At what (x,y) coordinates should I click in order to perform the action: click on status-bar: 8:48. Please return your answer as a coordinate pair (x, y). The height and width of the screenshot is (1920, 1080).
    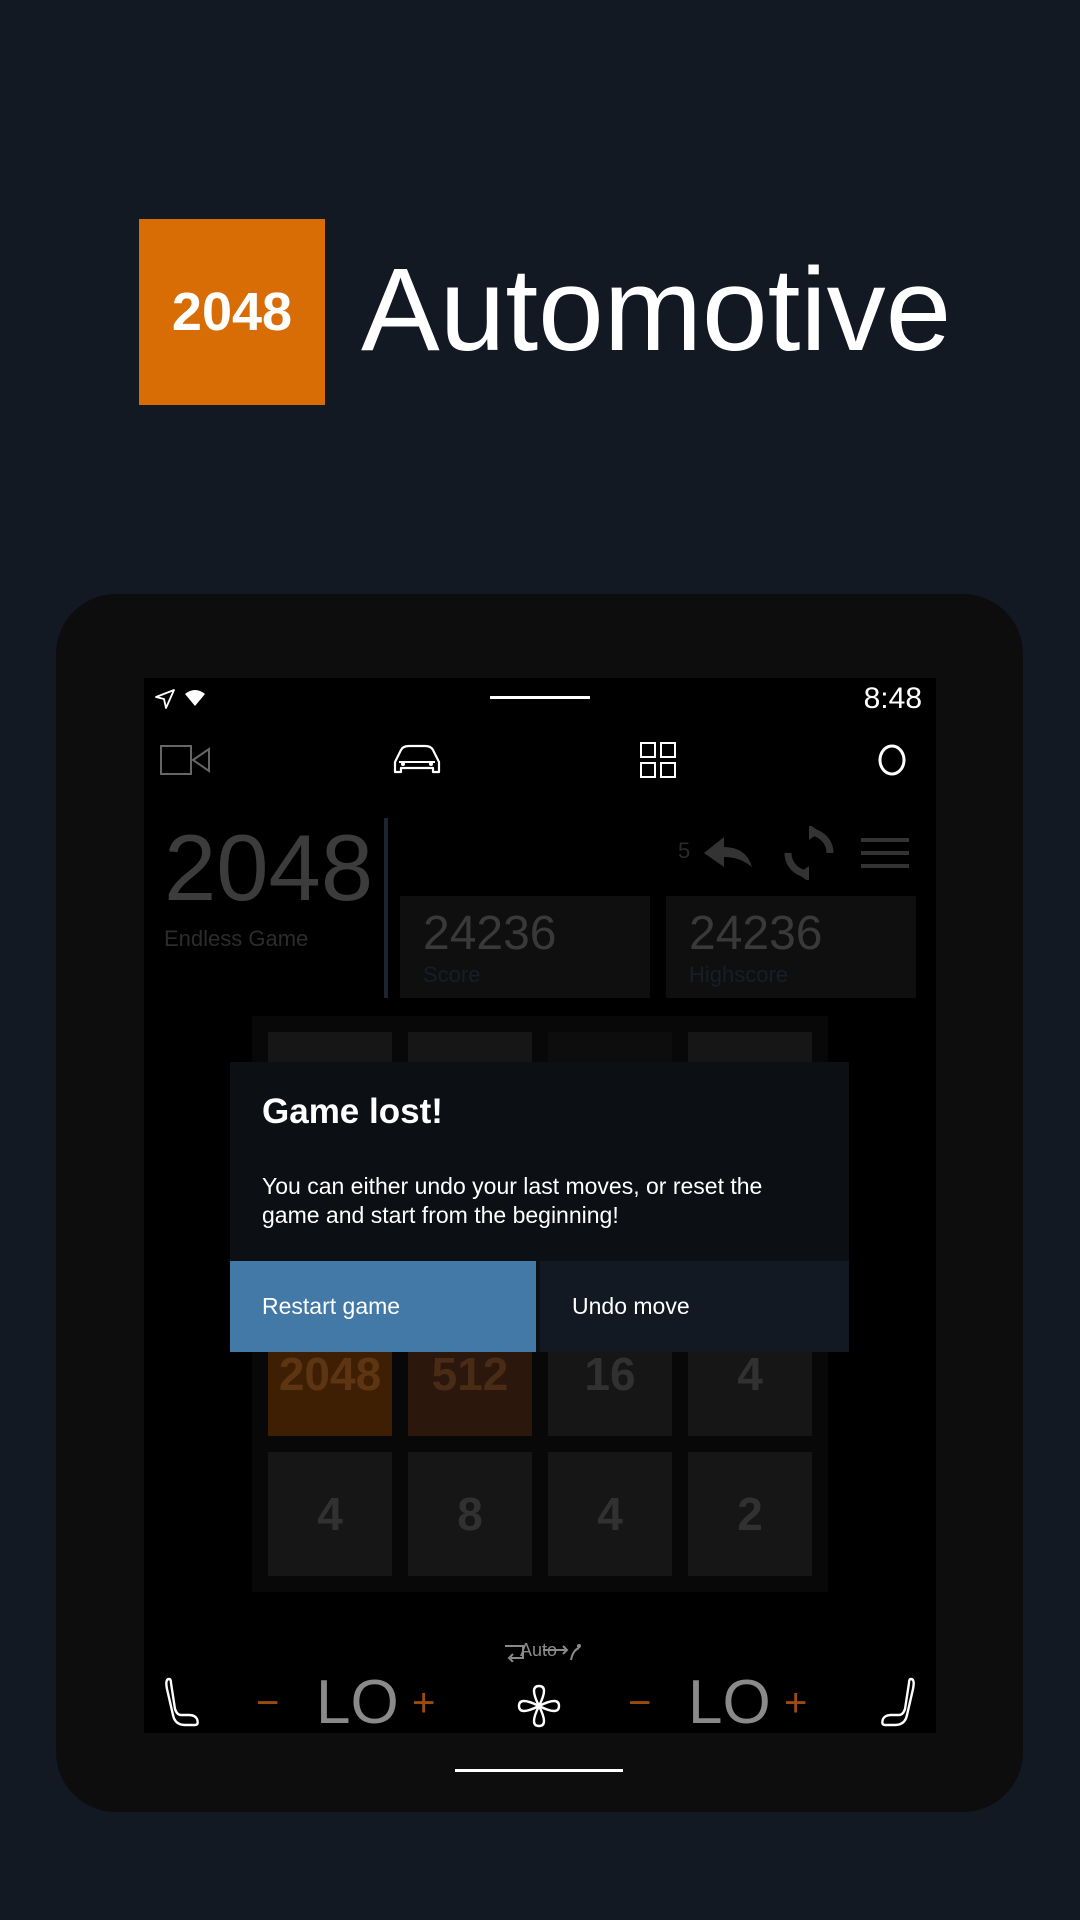
    Looking at the image, I should click on (540, 699).